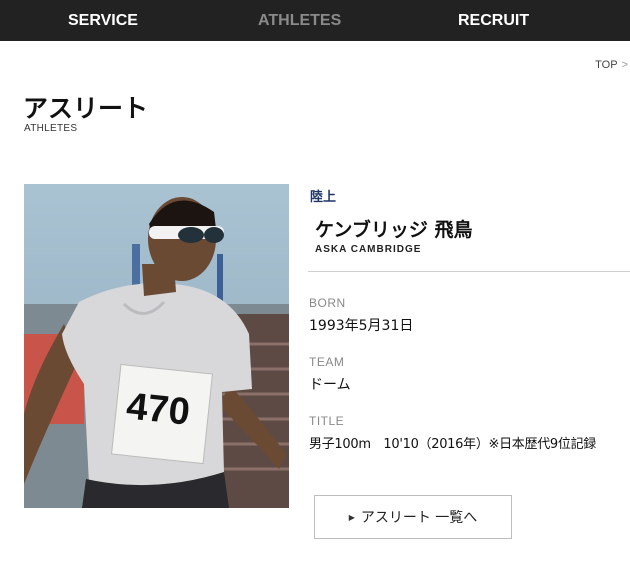 Image resolution: width=630 pixels, height=563 pixels. I want to click on page-title: アスリート, so click(86, 108).